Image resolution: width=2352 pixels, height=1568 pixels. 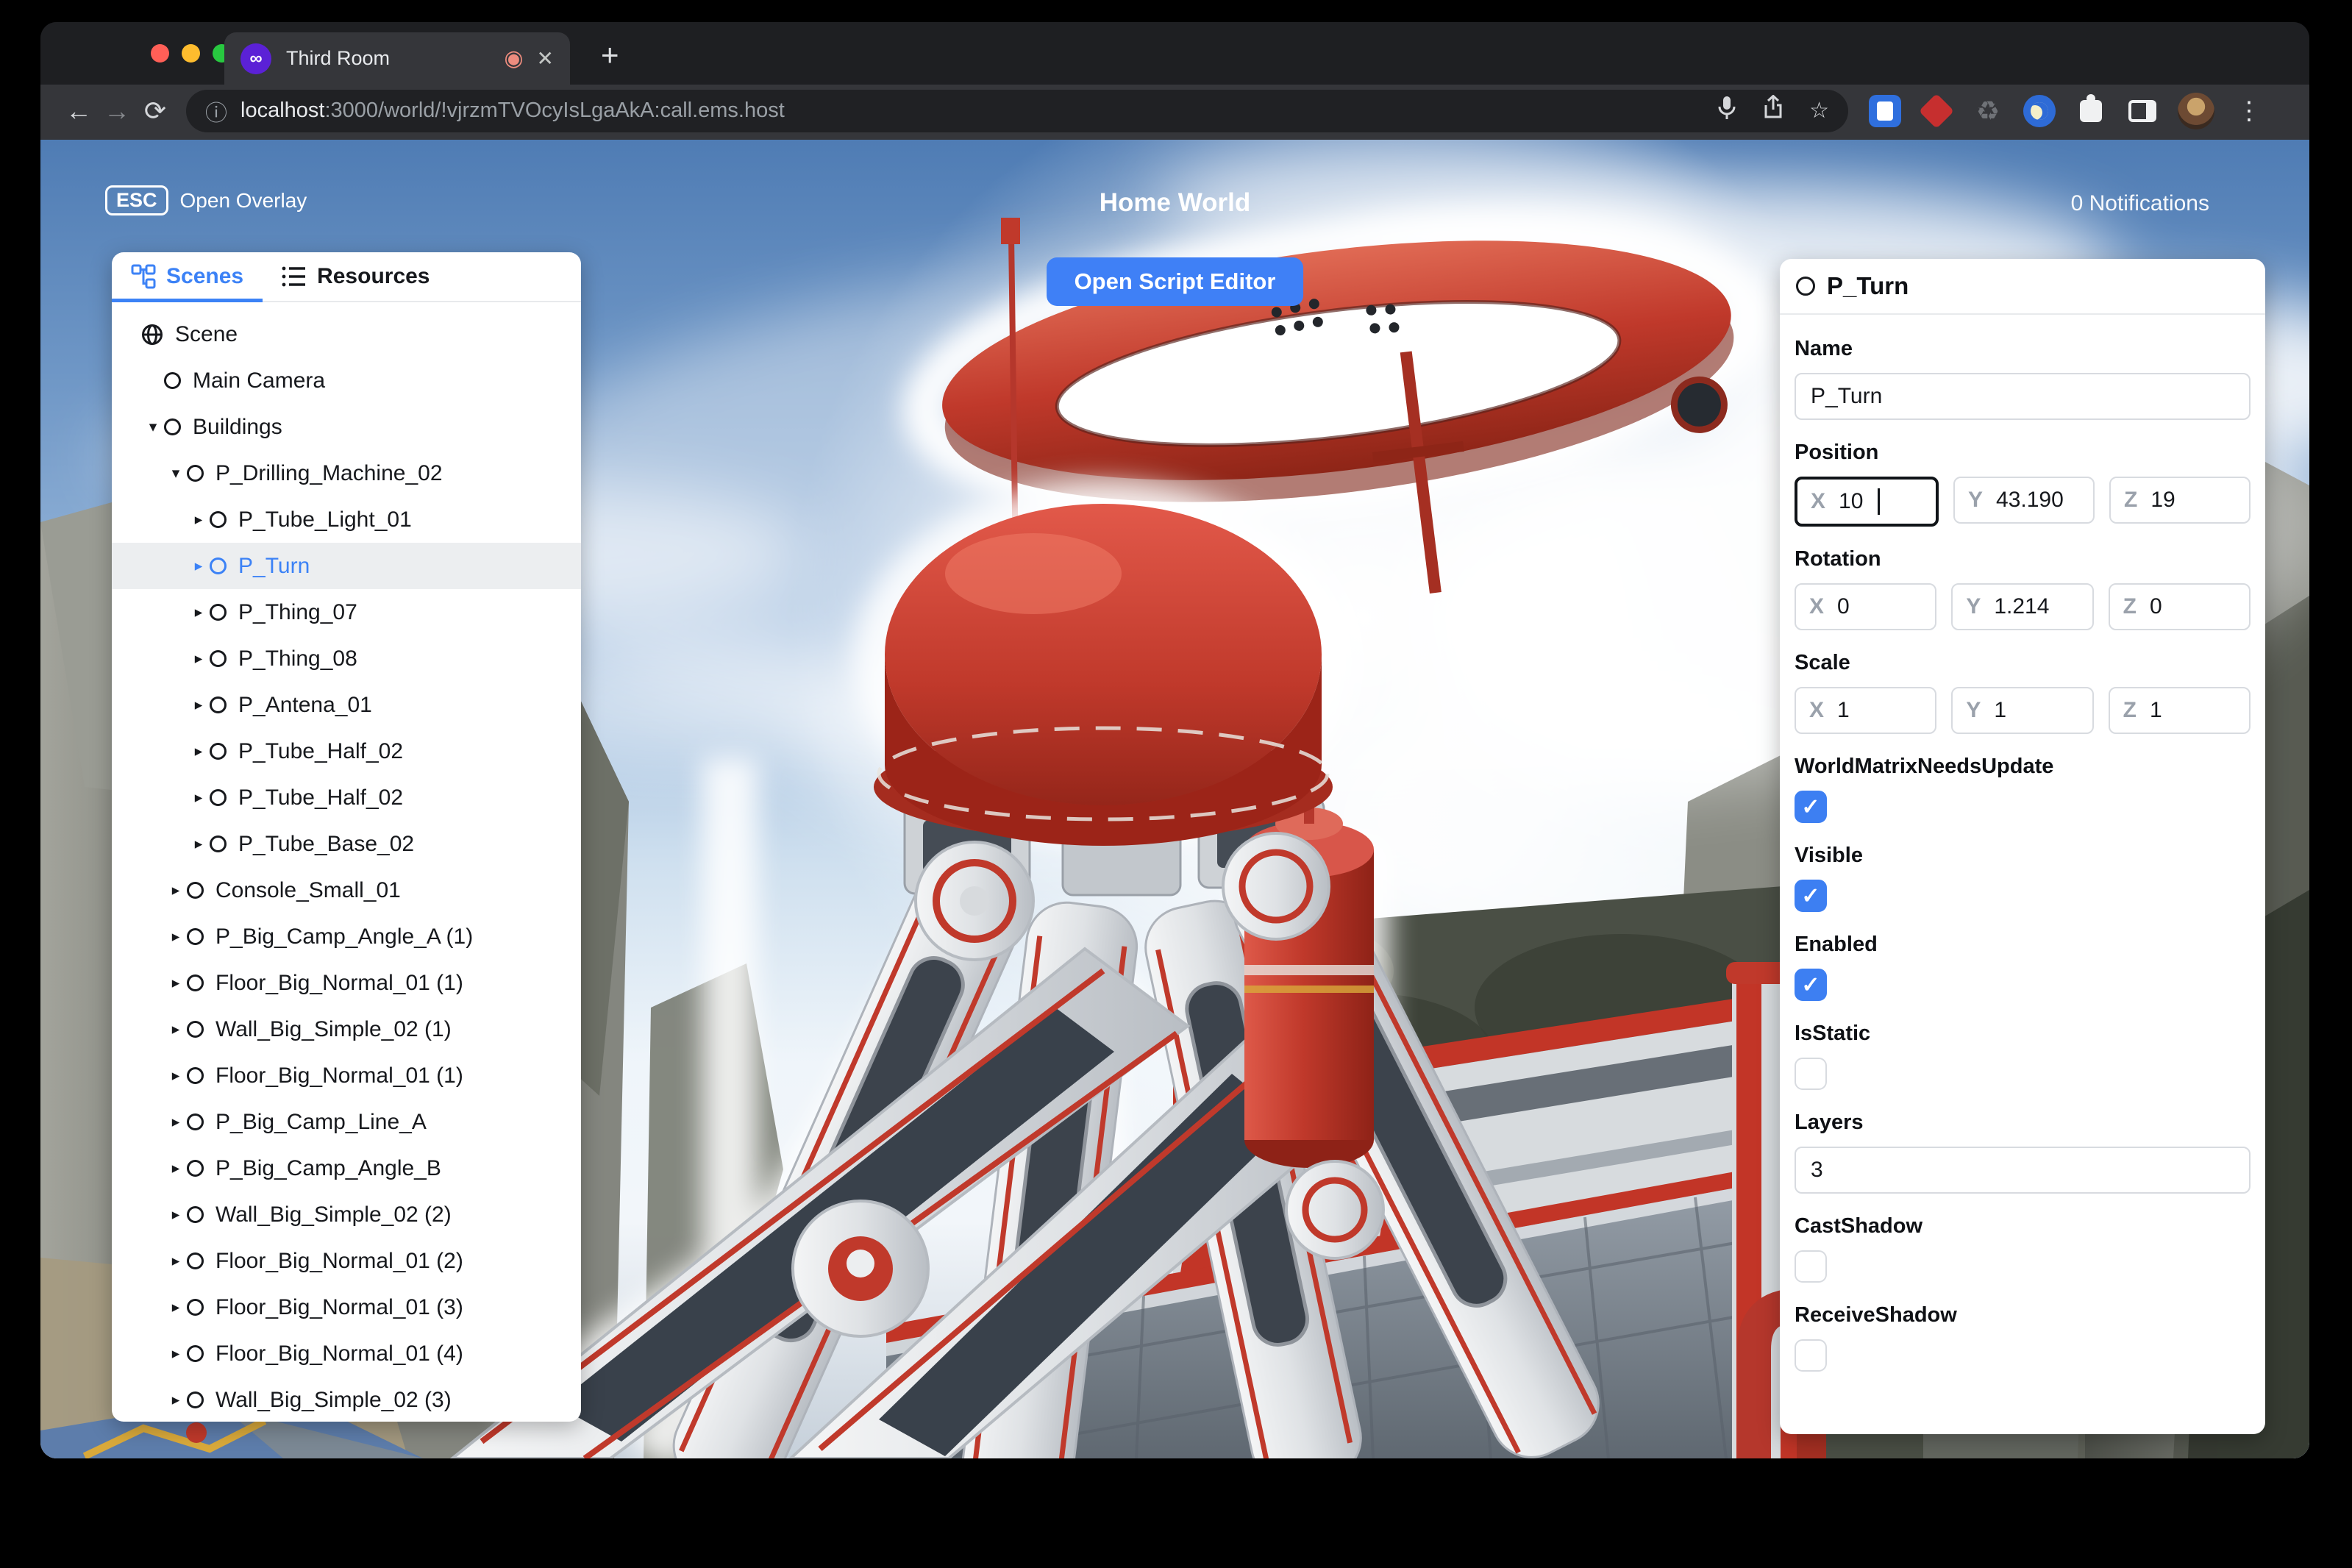 I want to click on minimize-window-button, so click(x=191, y=53).